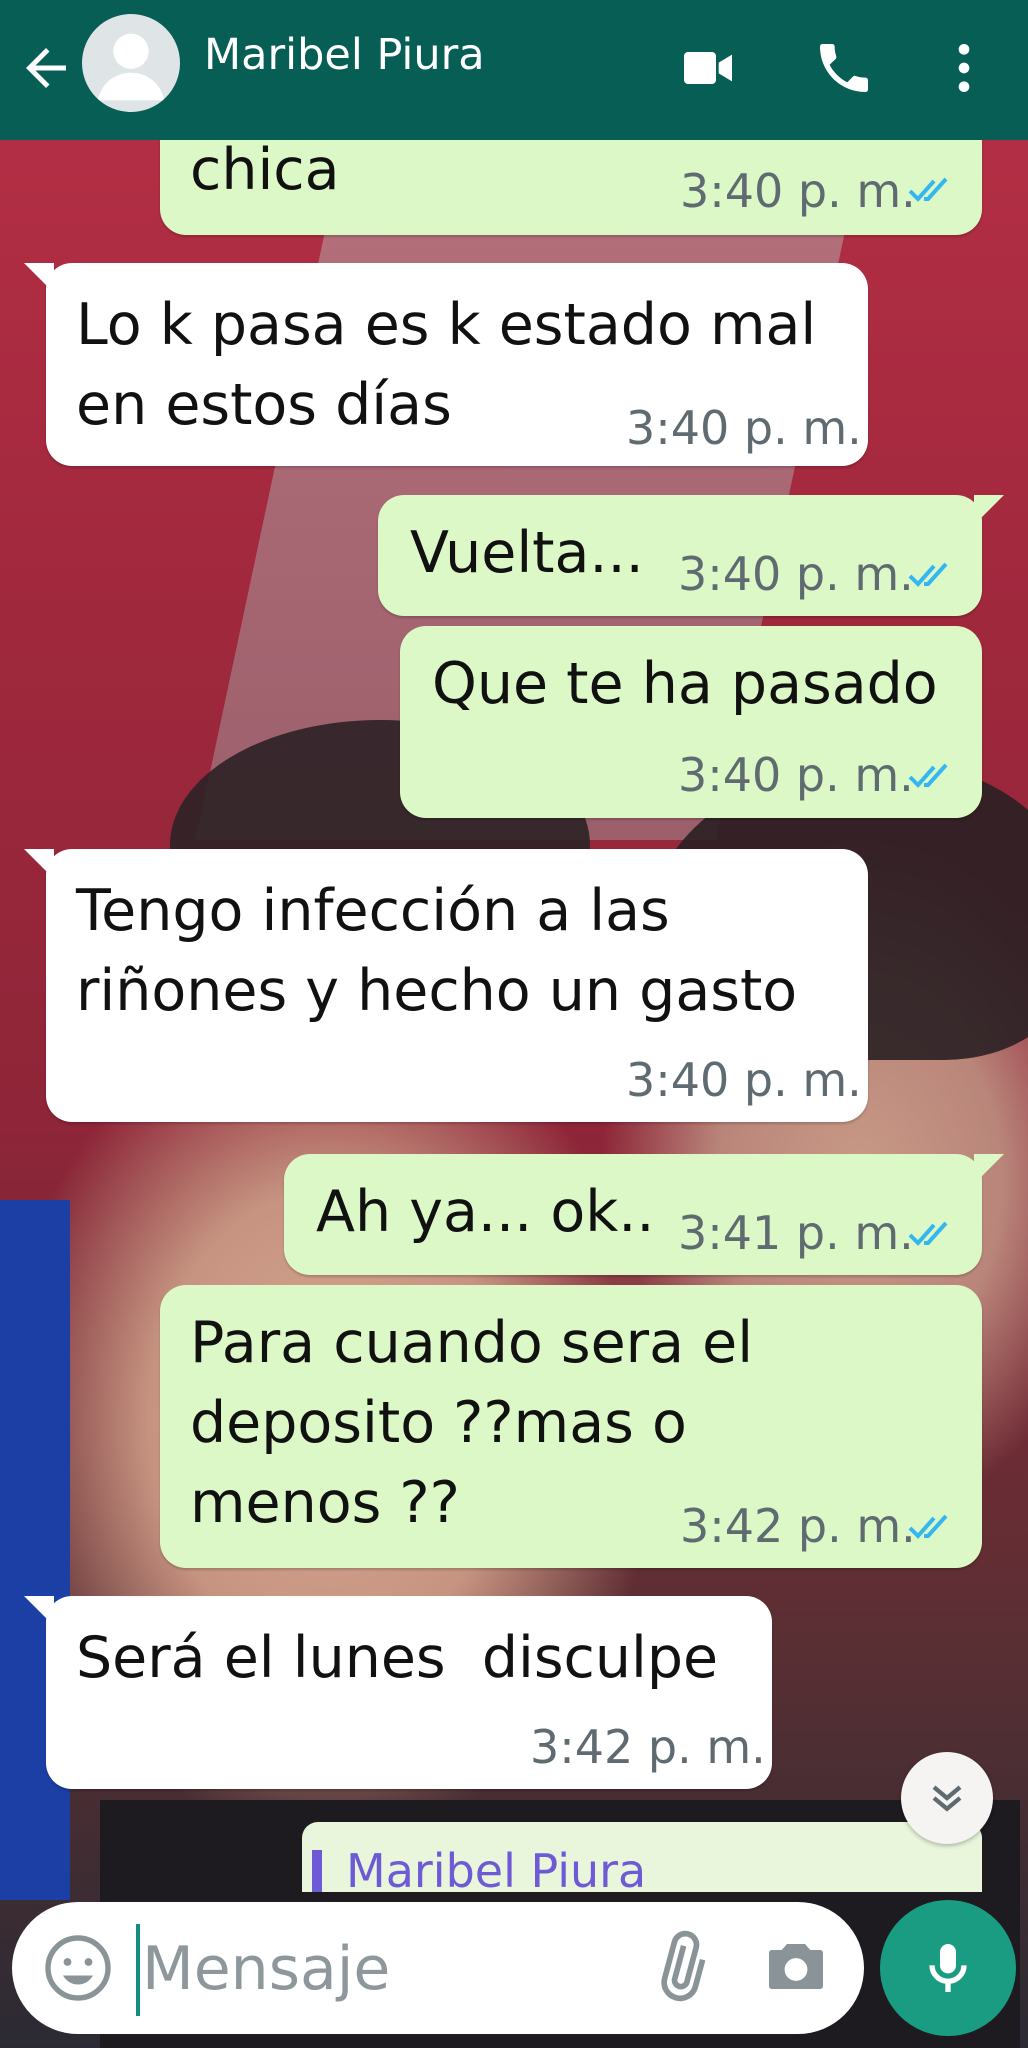 The image size is (1028, 2048). I want to click on voice-message-button, so click(948, 1968).